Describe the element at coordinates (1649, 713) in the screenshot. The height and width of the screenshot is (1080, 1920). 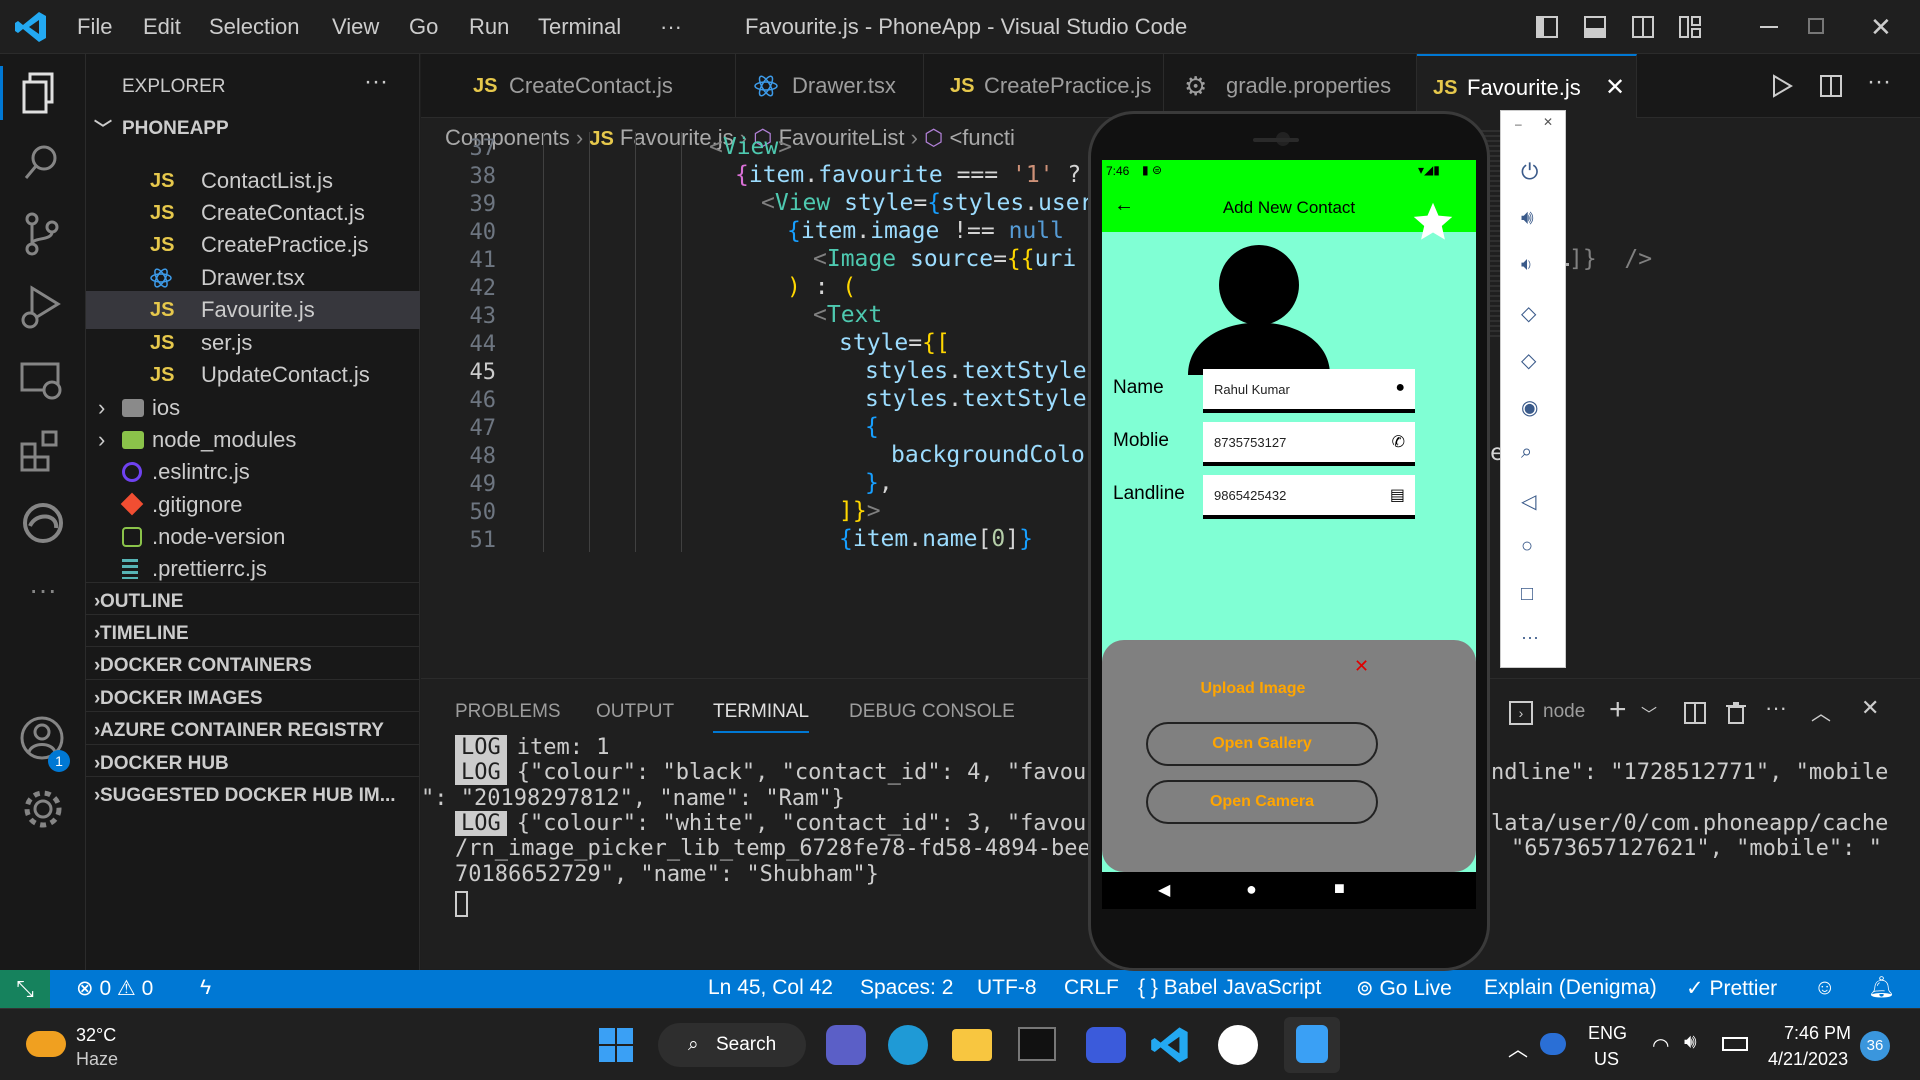
I see `terminal-dropdown-icon: ﹀` at that location.